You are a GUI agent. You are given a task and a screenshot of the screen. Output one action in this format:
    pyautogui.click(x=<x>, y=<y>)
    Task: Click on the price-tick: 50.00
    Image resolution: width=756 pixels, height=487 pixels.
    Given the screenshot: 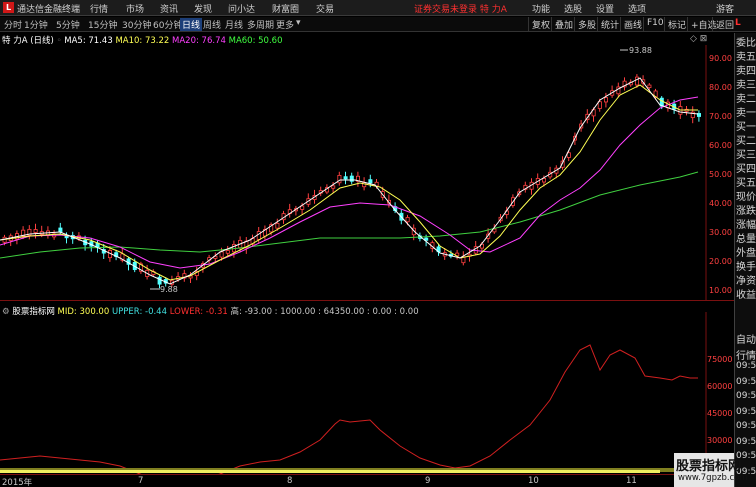 What is the action you would take?
    pyautogui.click(x=720, y=174)
    